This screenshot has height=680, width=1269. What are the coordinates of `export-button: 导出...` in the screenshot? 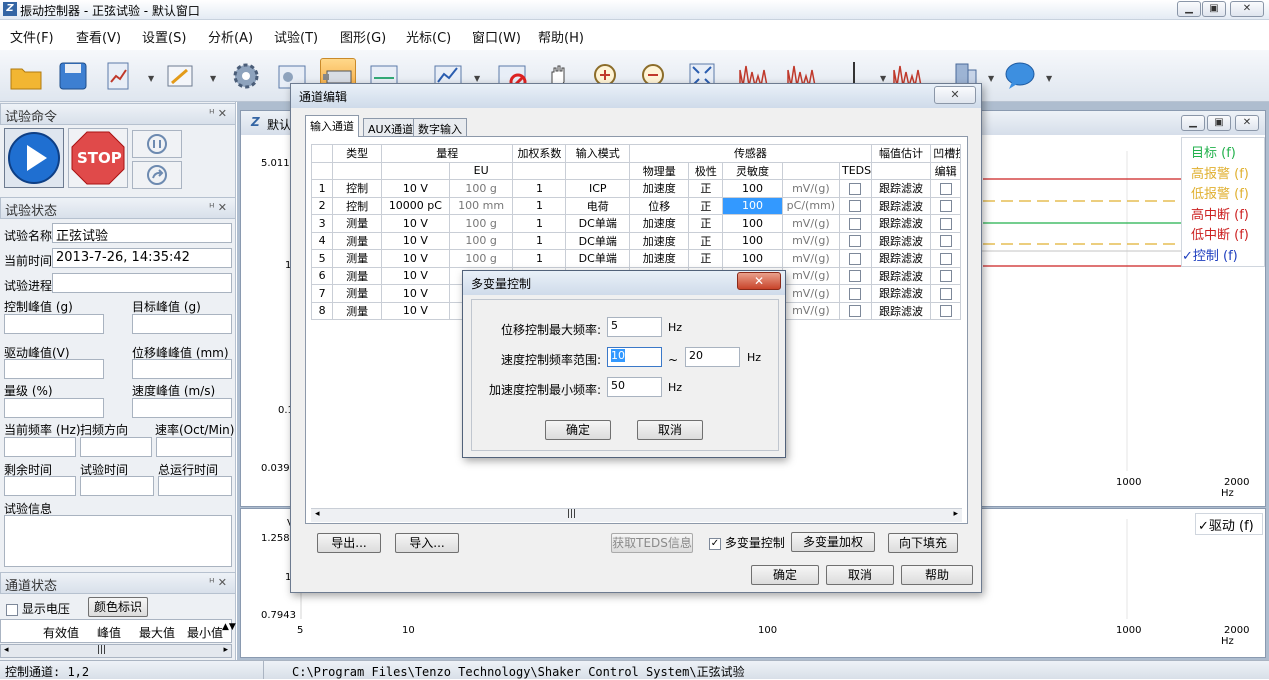 It's located at (349, 543).